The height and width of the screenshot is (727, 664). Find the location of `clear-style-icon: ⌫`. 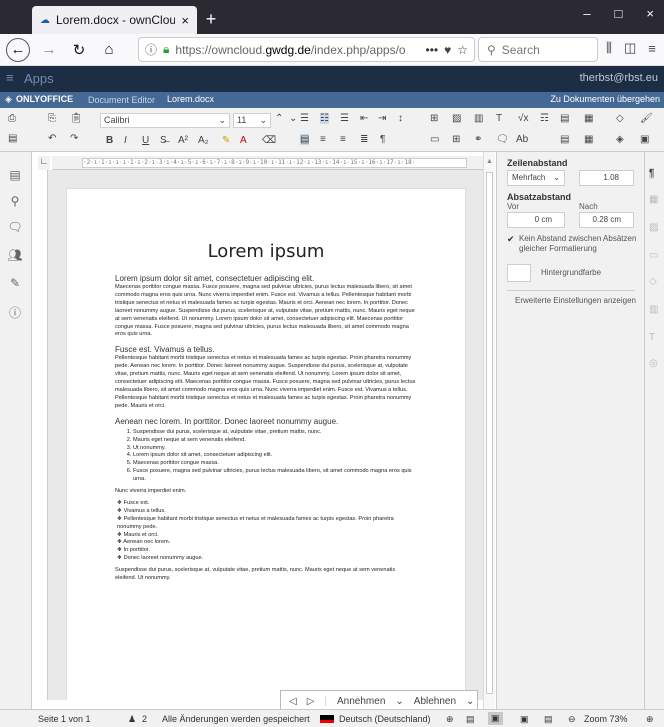

clear-style-icon: ⌫ is located at coordinates (269, 140).